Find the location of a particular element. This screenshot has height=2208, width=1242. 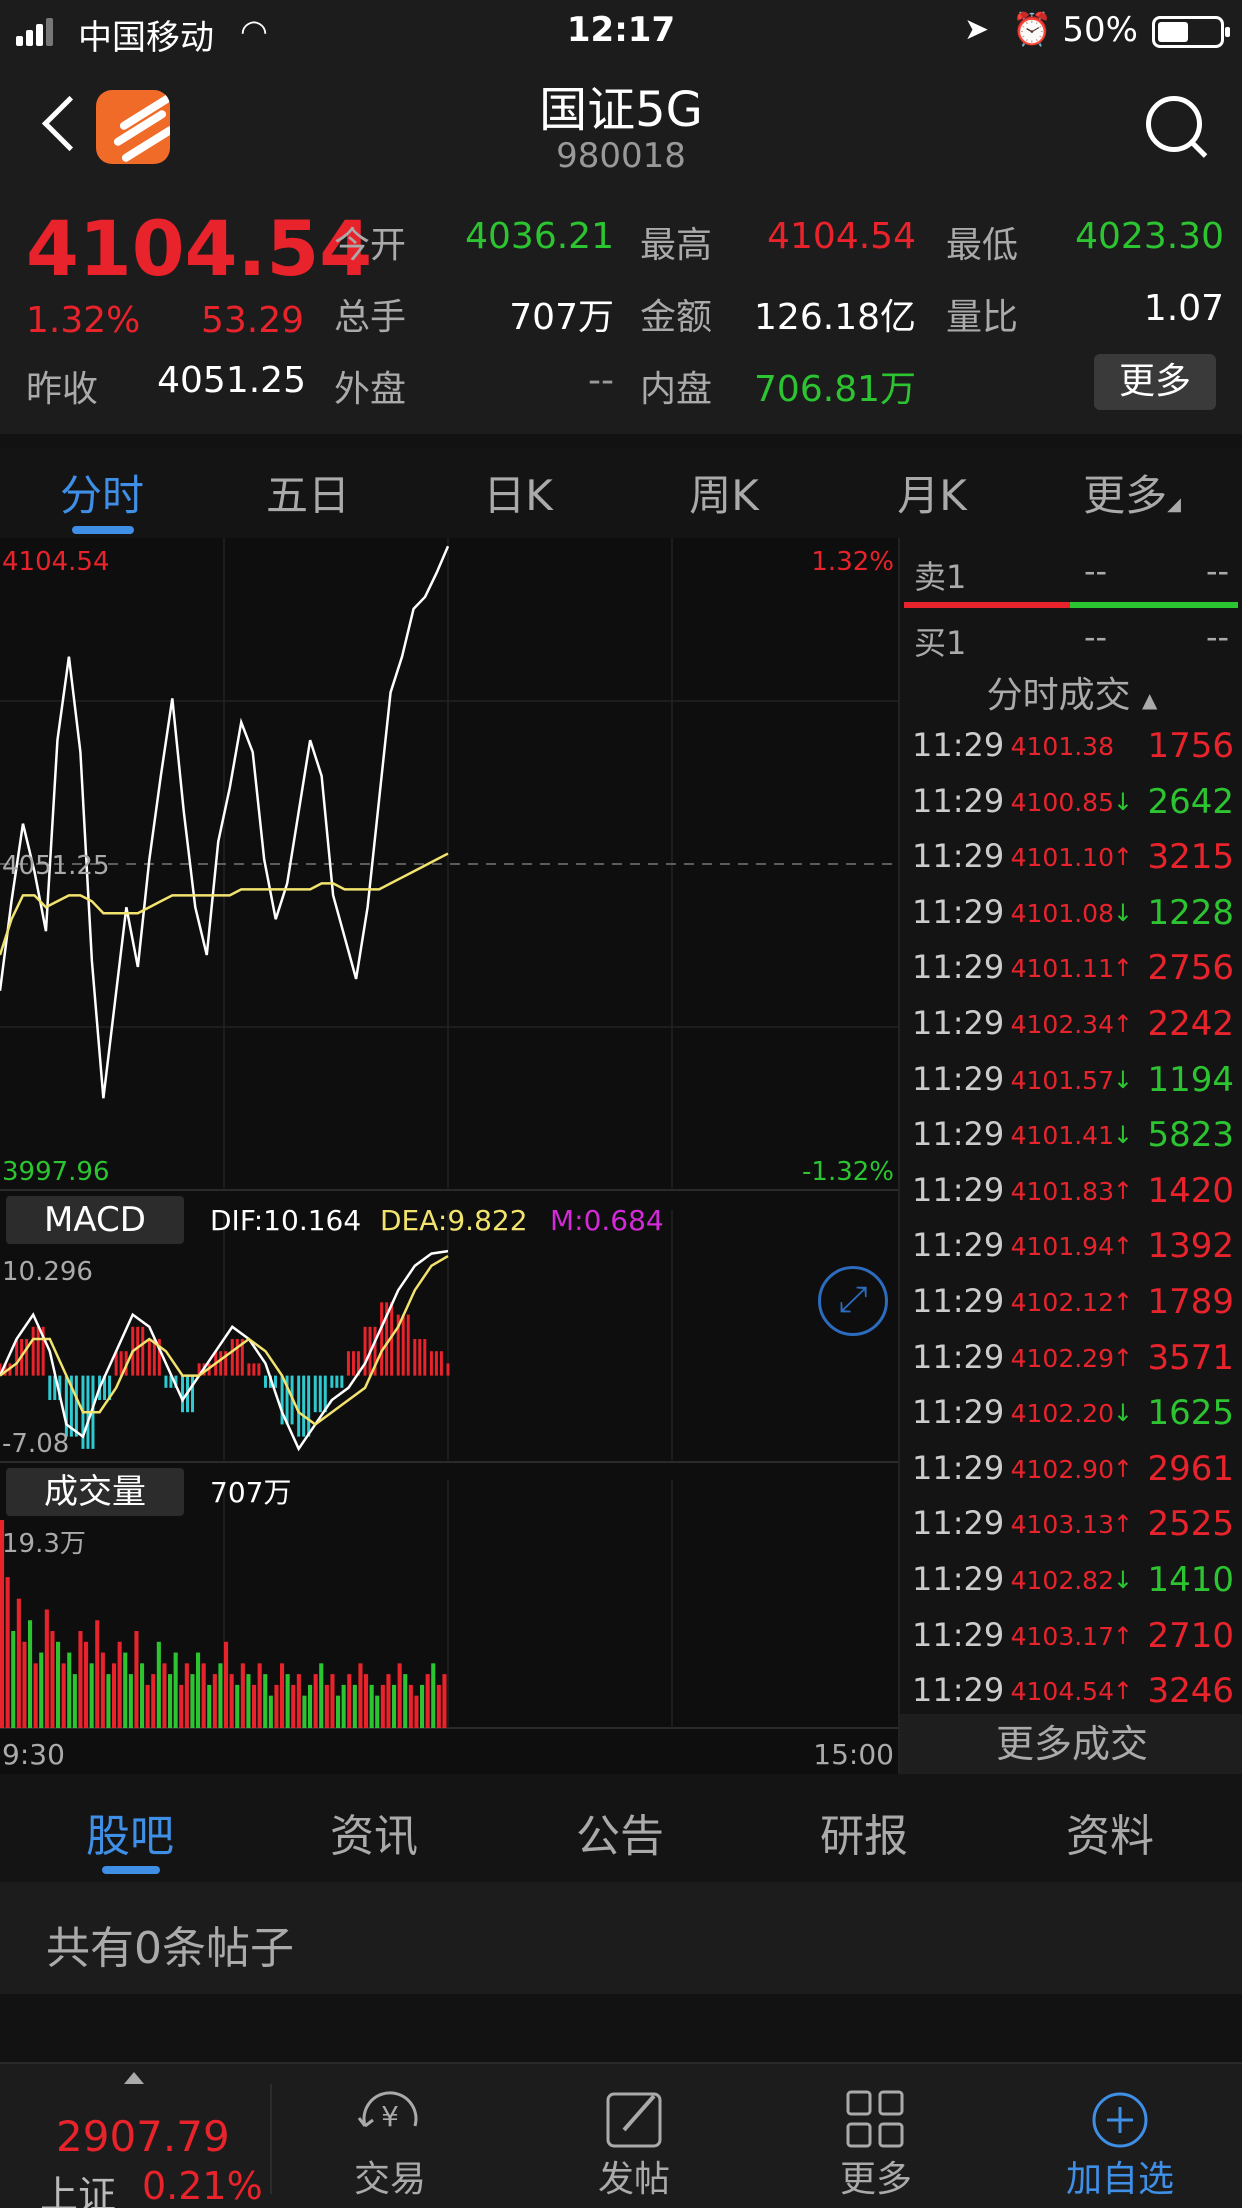

nav-compose-label: 发帖 is located at coordinates (633, 2179).